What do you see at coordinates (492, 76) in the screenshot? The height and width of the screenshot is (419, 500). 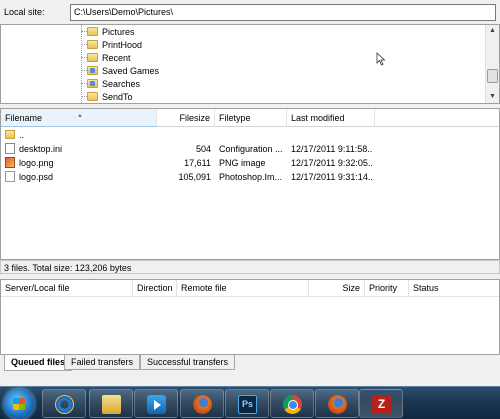 I see `scroll-thumb` at bounding box center [492, 76].